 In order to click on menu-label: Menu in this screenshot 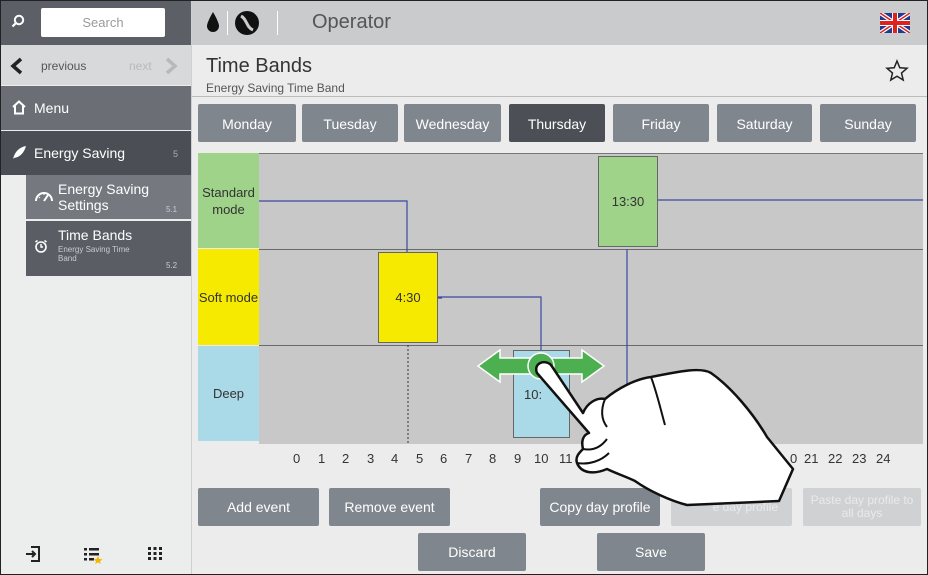, I will do `click(52, 108)`.